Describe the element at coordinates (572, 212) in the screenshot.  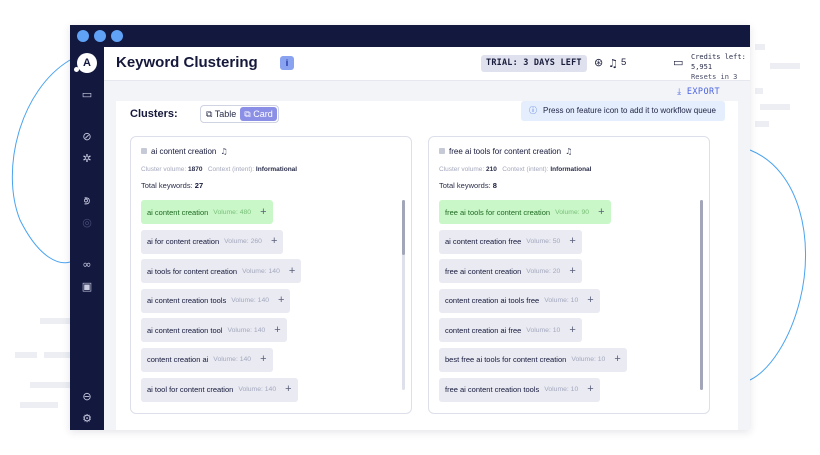
I see `keyword-volume: Volume: 90` at that location.